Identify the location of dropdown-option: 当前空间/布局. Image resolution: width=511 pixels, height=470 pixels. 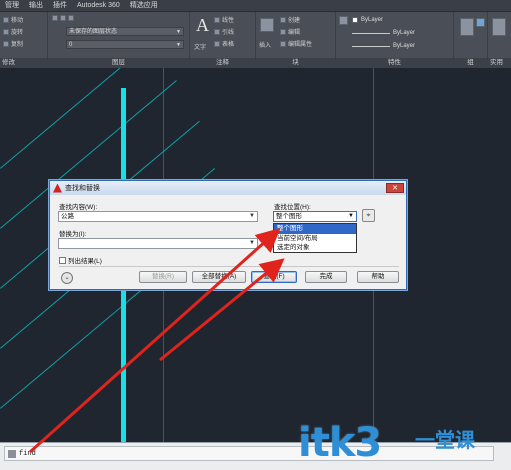
(315, 239).